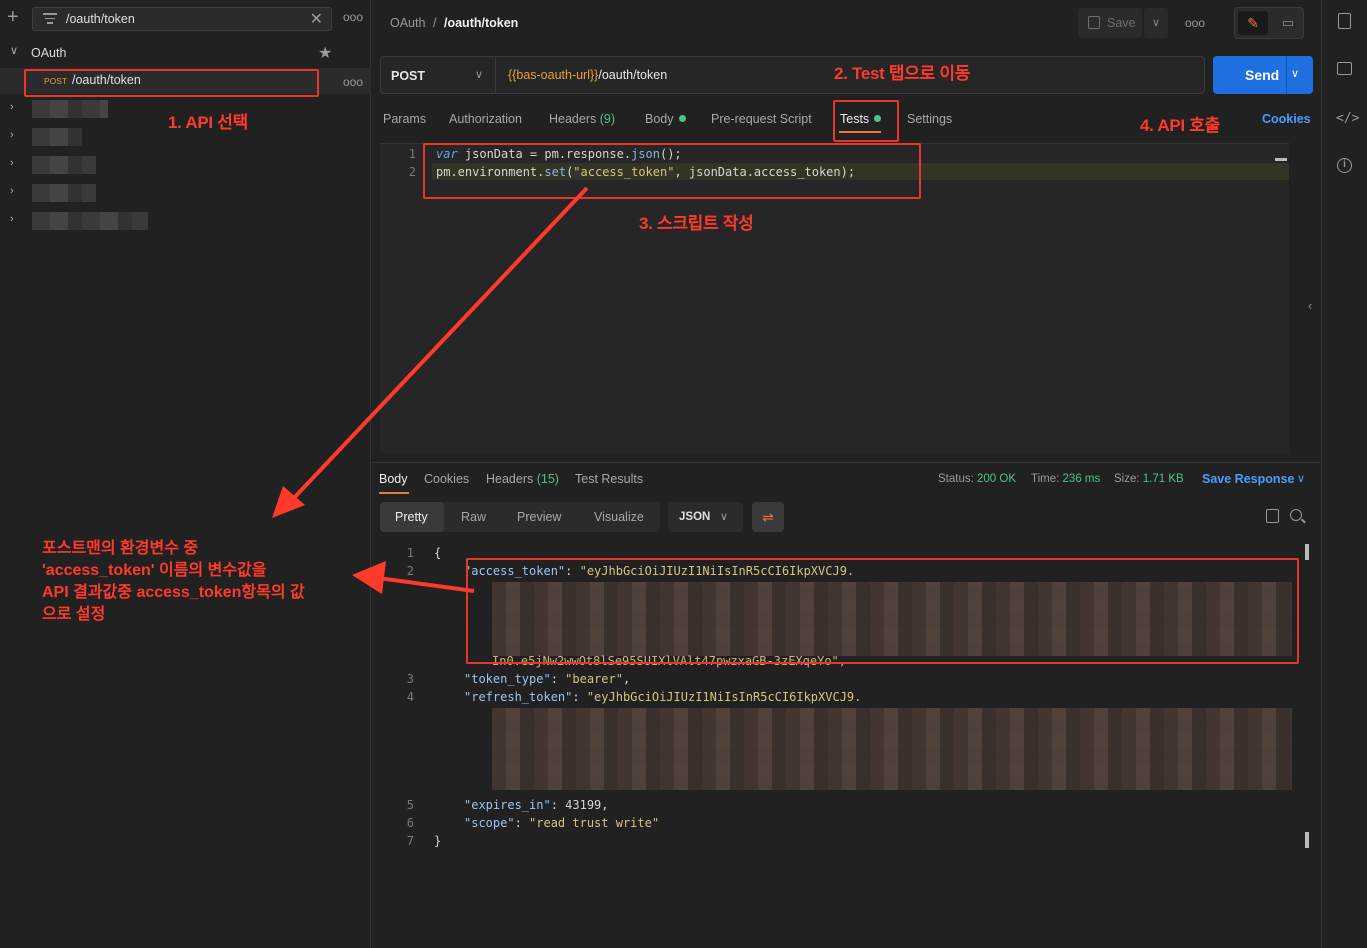 Image resolution: width=1367 pixels, height=948 pixels. Describe the element at coordinates (1253, 23) in the screenshot. I see `pencil-icon: ✎` at that location.